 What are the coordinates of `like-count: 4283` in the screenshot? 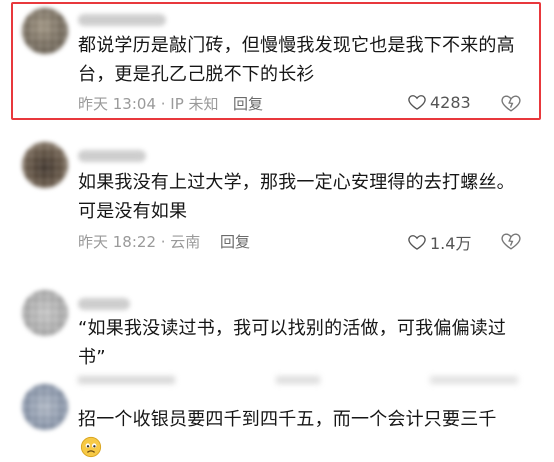 It's located at (450, 102).